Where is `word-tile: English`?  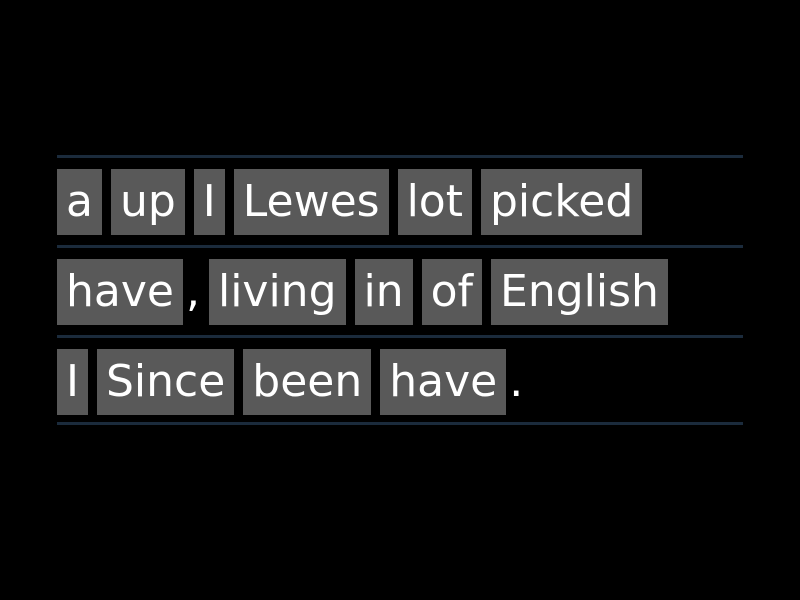 word-tile: English is located at coordinates (579, 291).